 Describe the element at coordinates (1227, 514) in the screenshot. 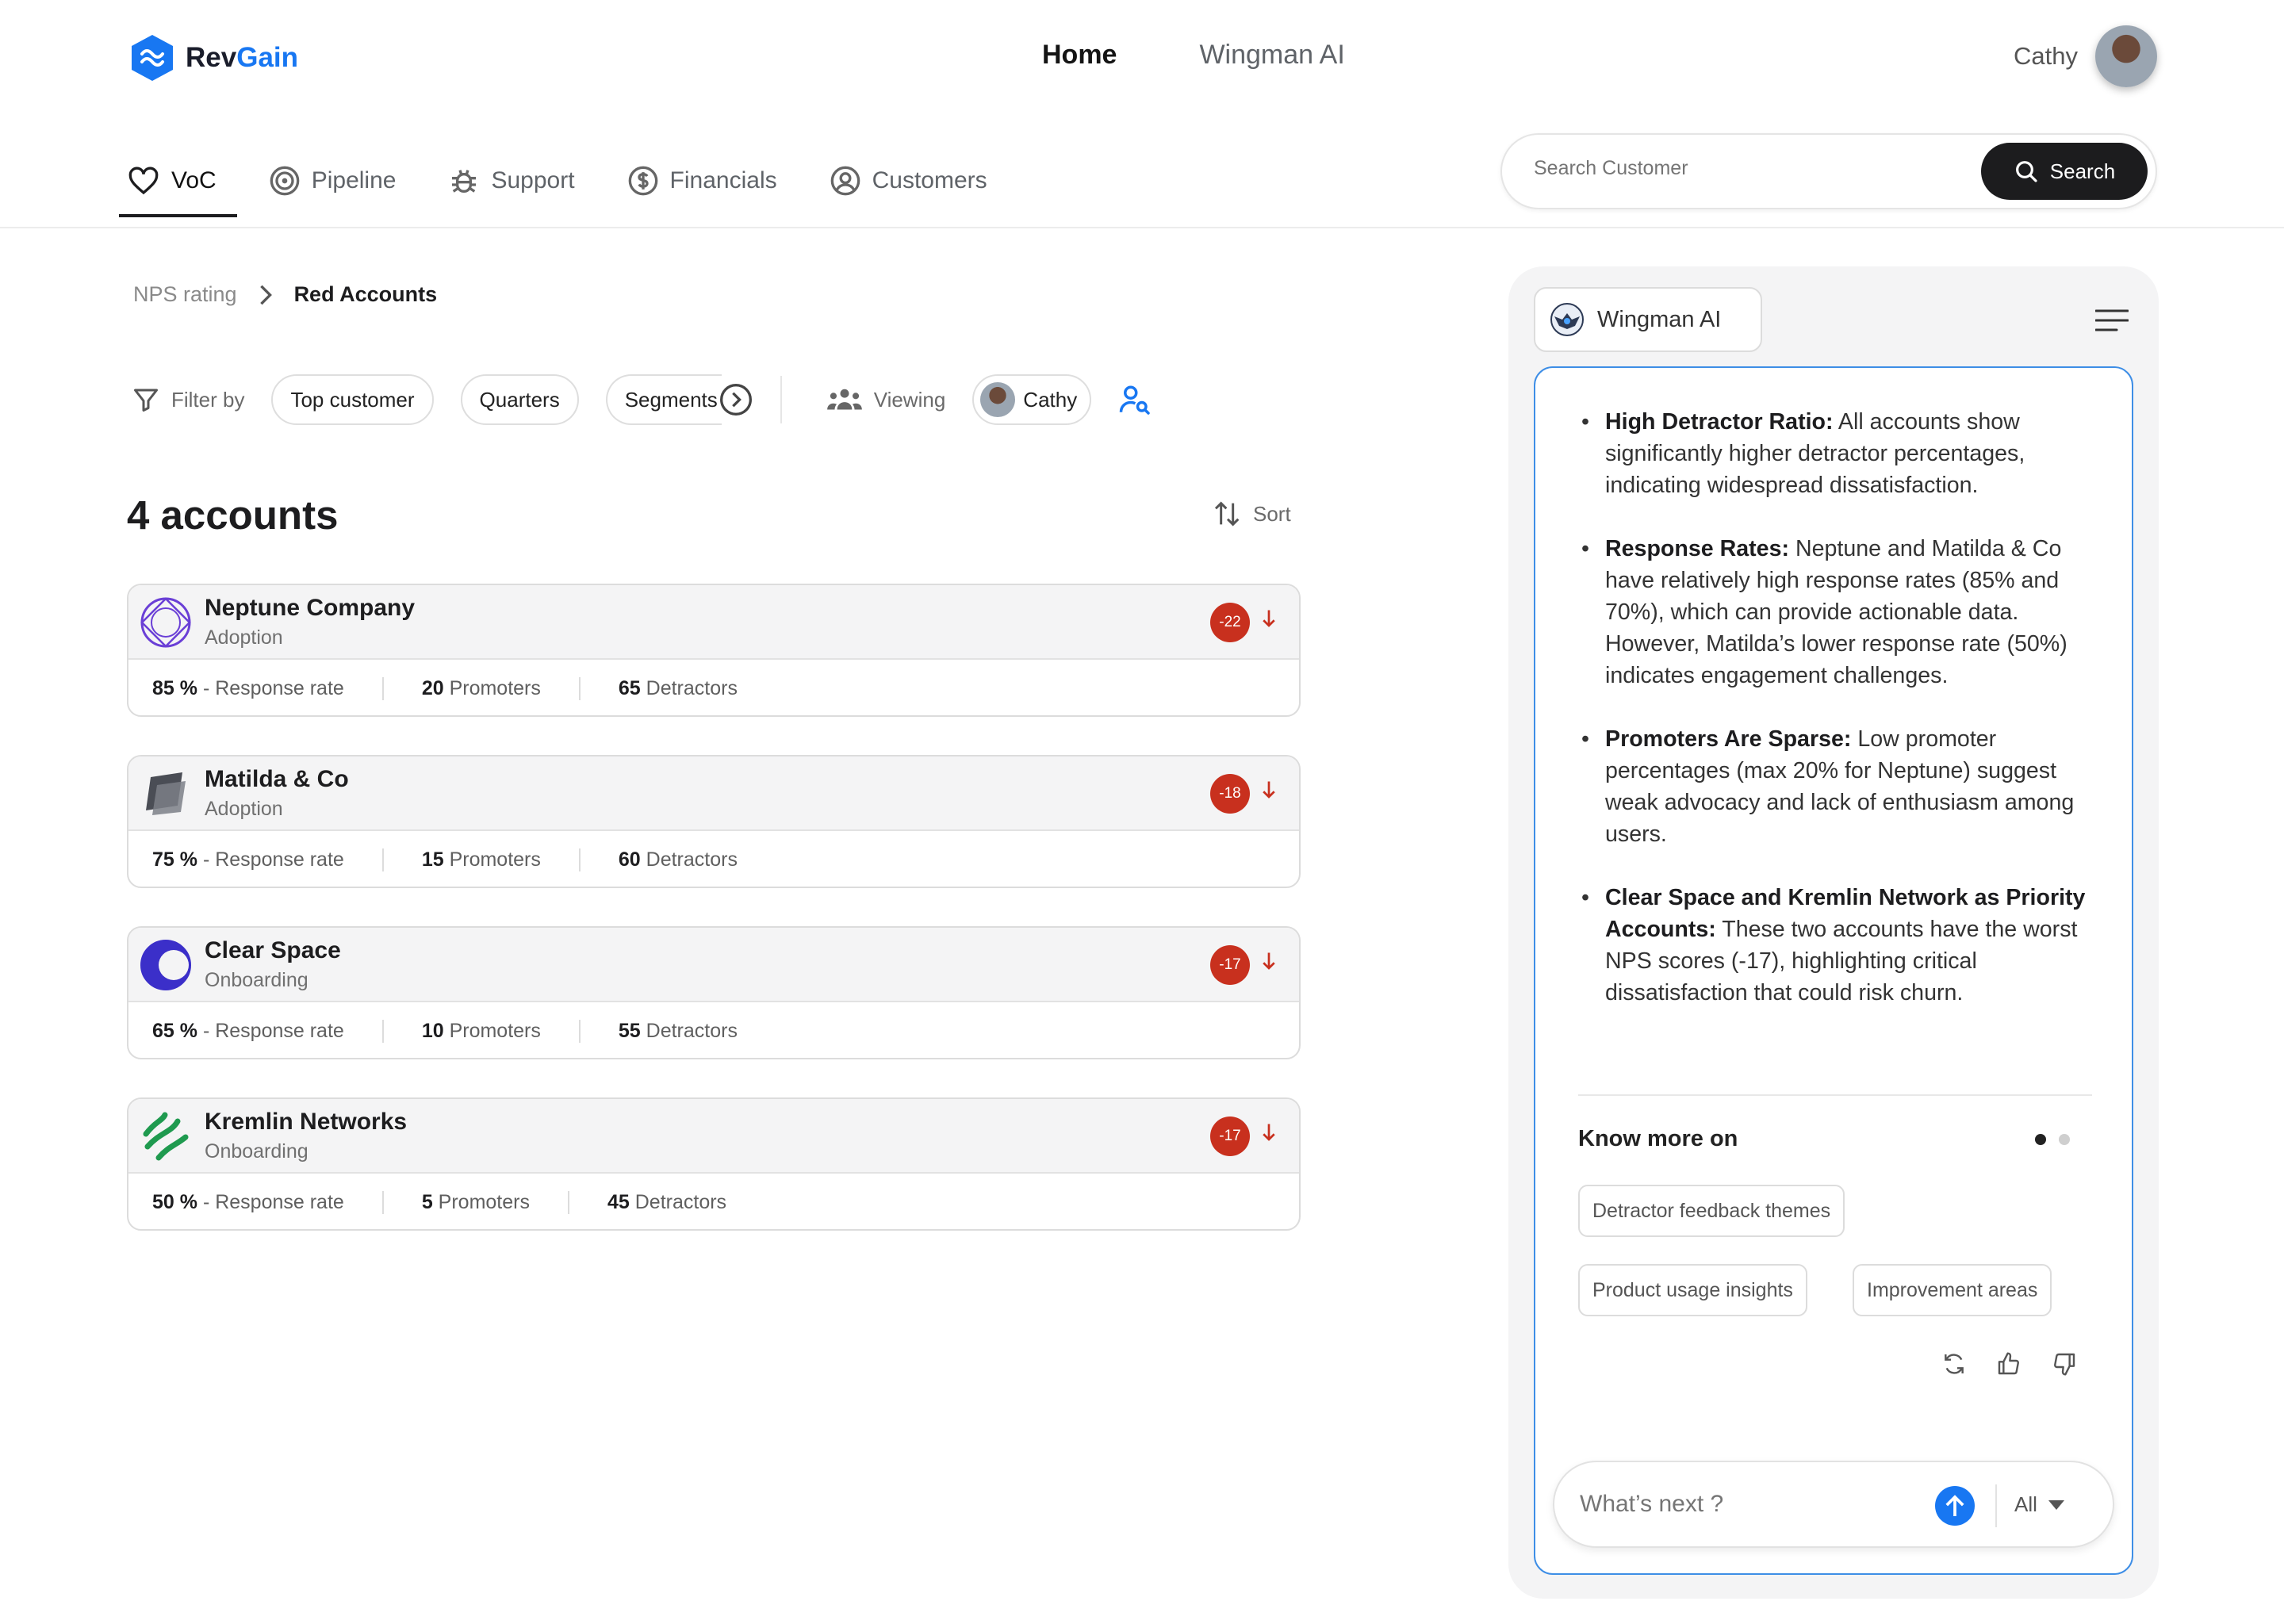

I see `sort-icon` at that location.